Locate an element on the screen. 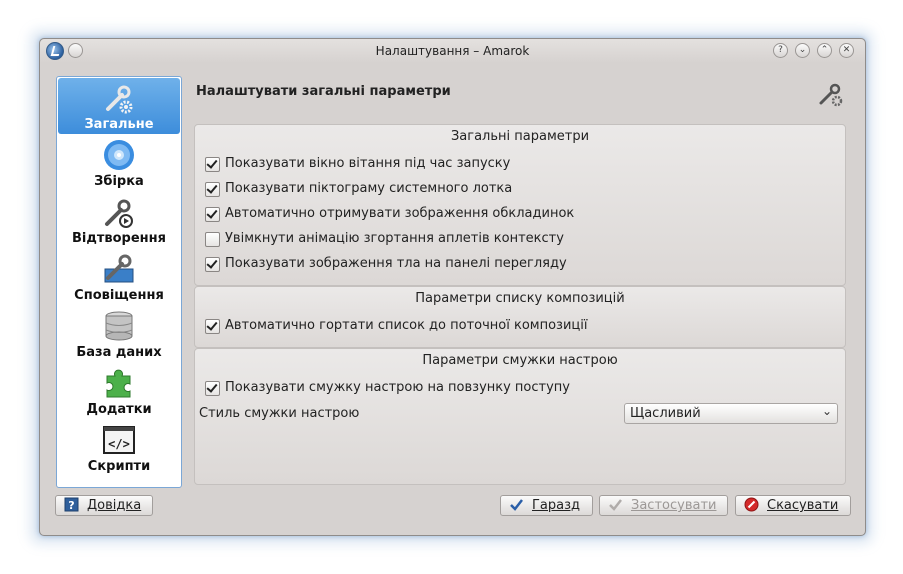  maximize-icon: ⌃ is located at coordinates (824, 50).